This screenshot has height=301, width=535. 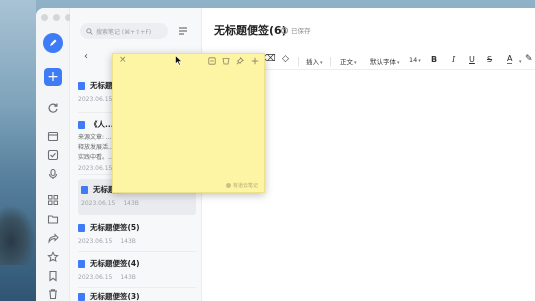 I want to click on bold-button: B, so click(x=434, y=59).